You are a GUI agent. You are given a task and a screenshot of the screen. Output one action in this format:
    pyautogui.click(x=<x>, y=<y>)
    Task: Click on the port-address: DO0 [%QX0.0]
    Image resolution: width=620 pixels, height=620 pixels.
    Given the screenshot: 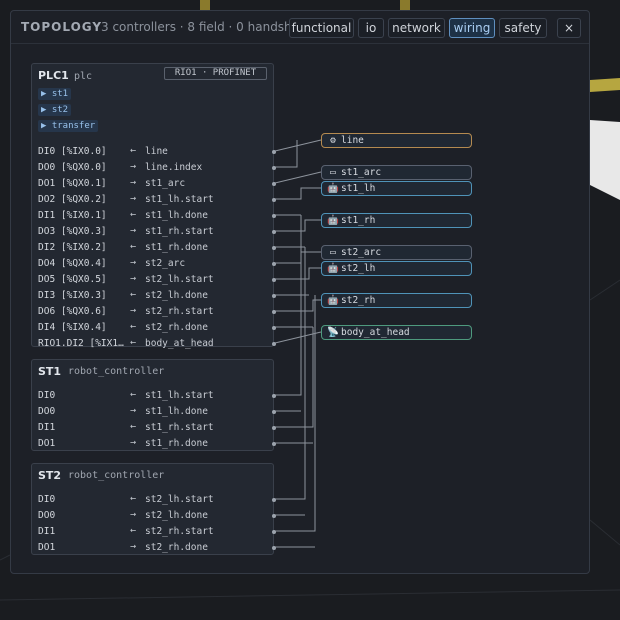 What is the action you would take?
    pyautogui.click(x=72, y=167)
    